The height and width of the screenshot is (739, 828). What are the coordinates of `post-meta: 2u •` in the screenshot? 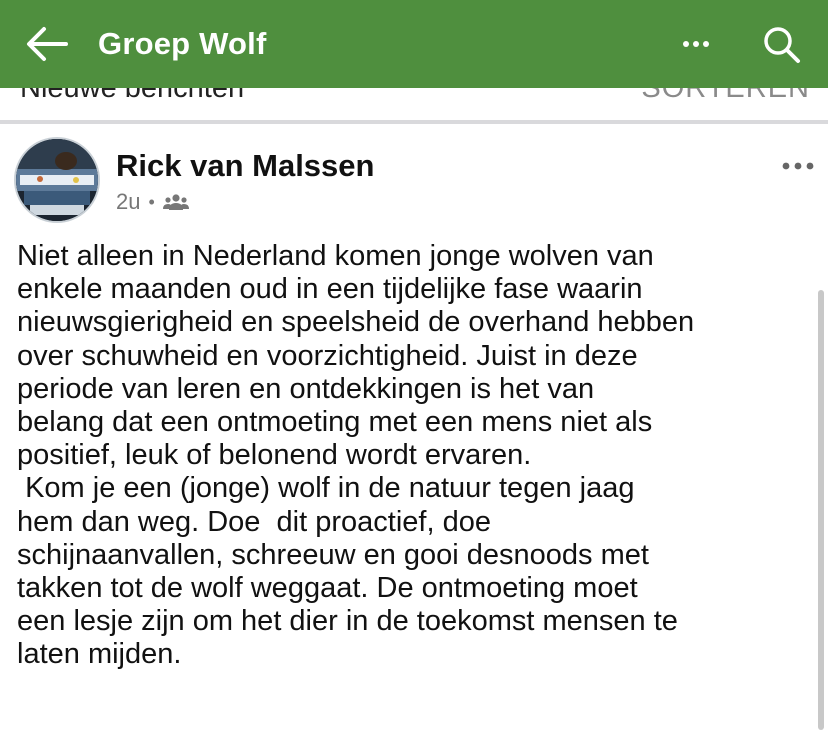 It's located at (152, 202).